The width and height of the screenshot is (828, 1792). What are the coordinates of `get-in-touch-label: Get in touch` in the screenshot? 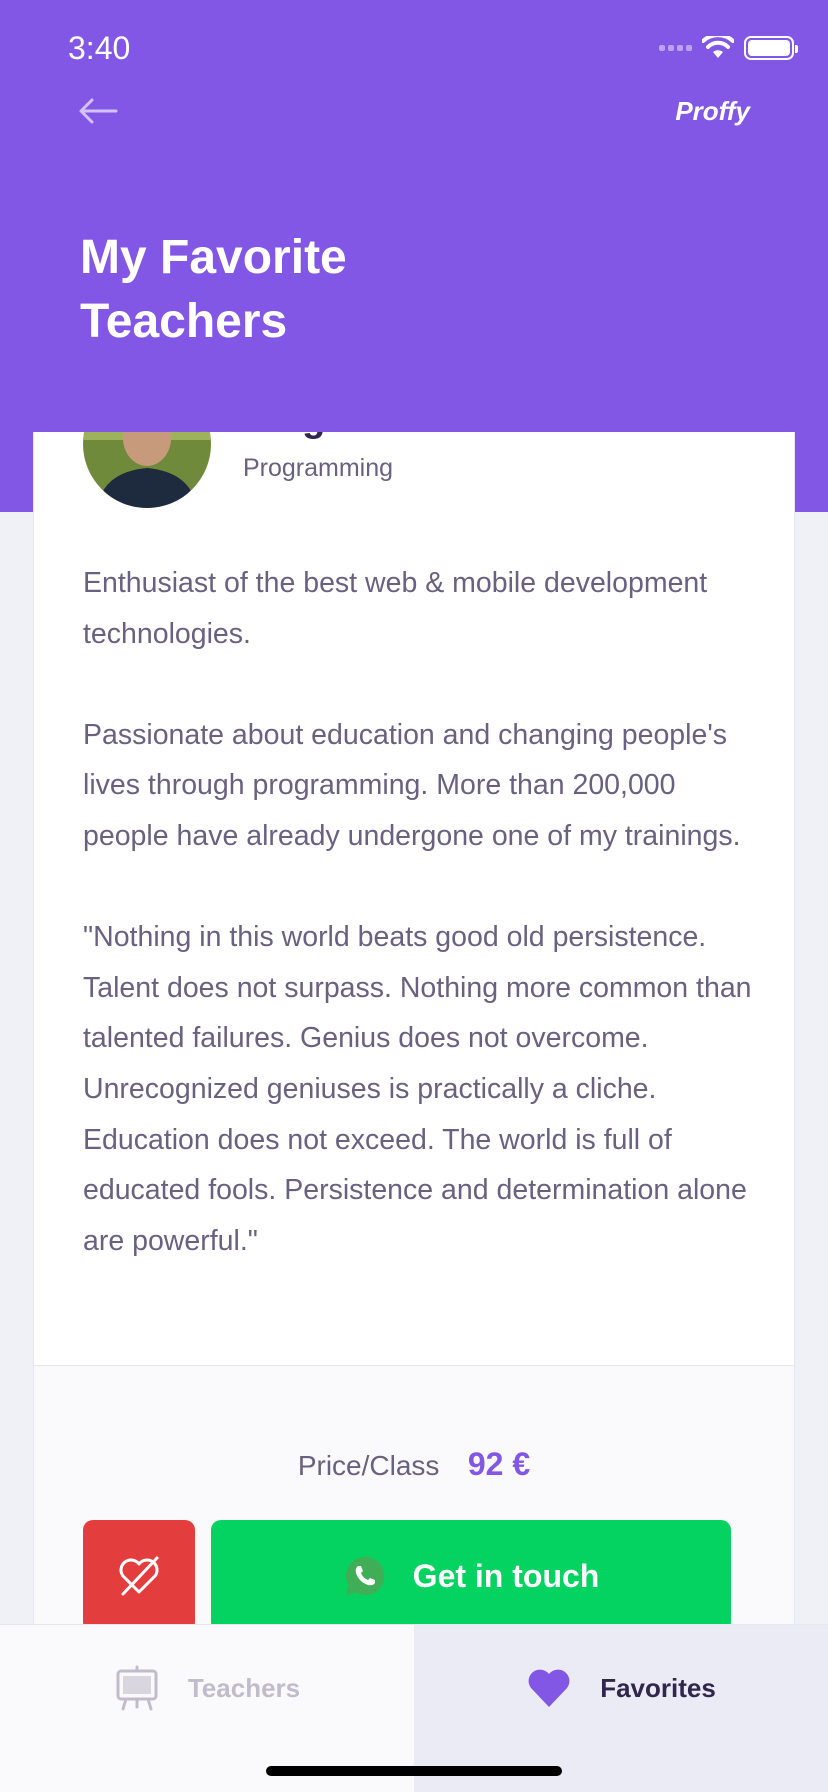 It's located at (506, 1575).